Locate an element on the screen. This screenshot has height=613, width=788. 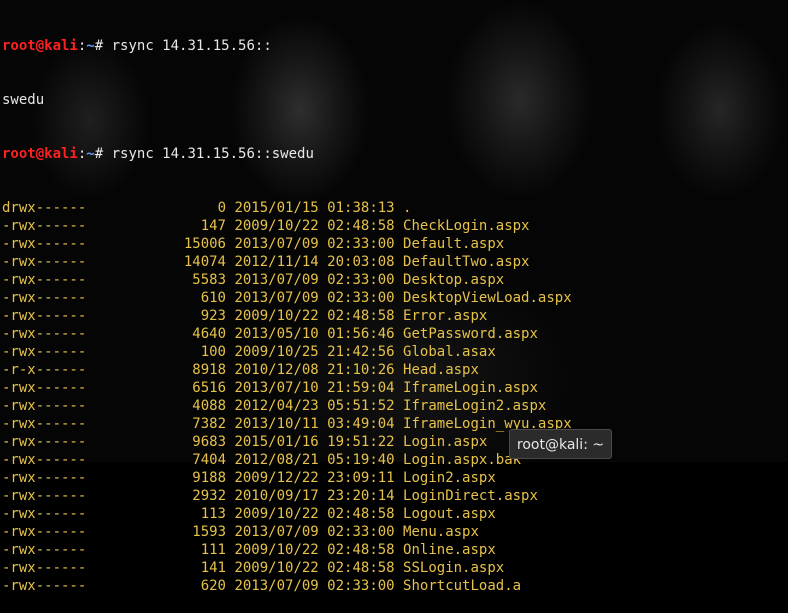
file-date: 2010/09/17 is located at coordinates (276, 496).